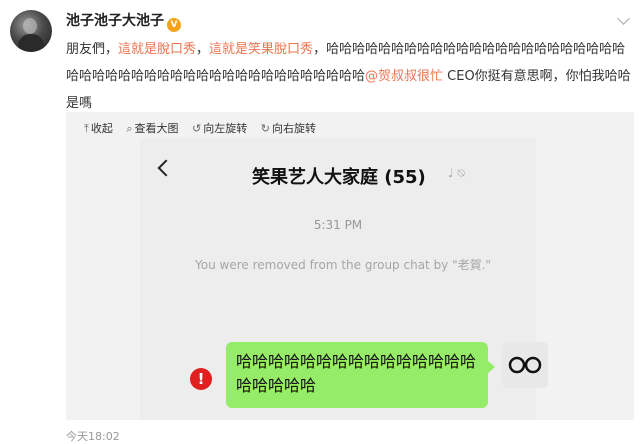  What do you see at coordinates (174, 25) in the screenshot?
I see `vip-badge-icon: V` at bounding box center [174, 25].